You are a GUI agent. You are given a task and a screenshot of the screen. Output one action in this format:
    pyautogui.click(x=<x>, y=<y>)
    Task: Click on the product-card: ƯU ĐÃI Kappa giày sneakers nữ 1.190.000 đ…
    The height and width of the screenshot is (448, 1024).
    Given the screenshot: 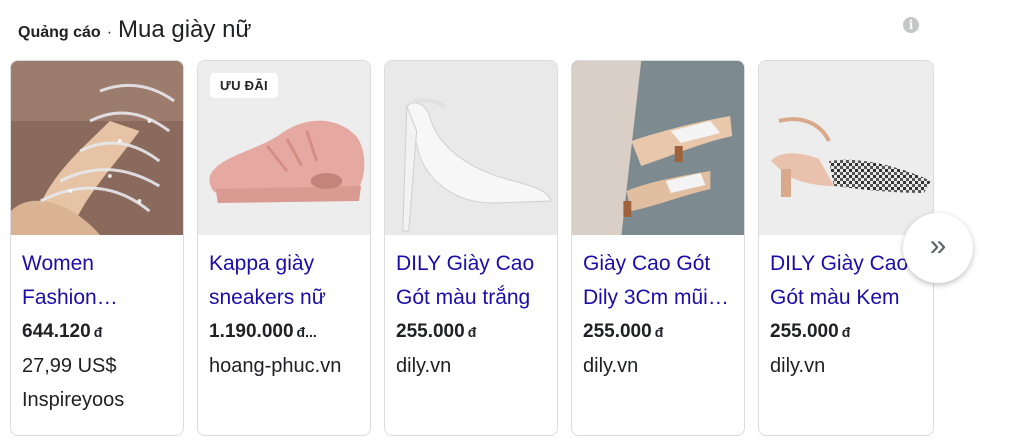 What is the action you would take?
    pyautogui.click(x=284, y=248)
    